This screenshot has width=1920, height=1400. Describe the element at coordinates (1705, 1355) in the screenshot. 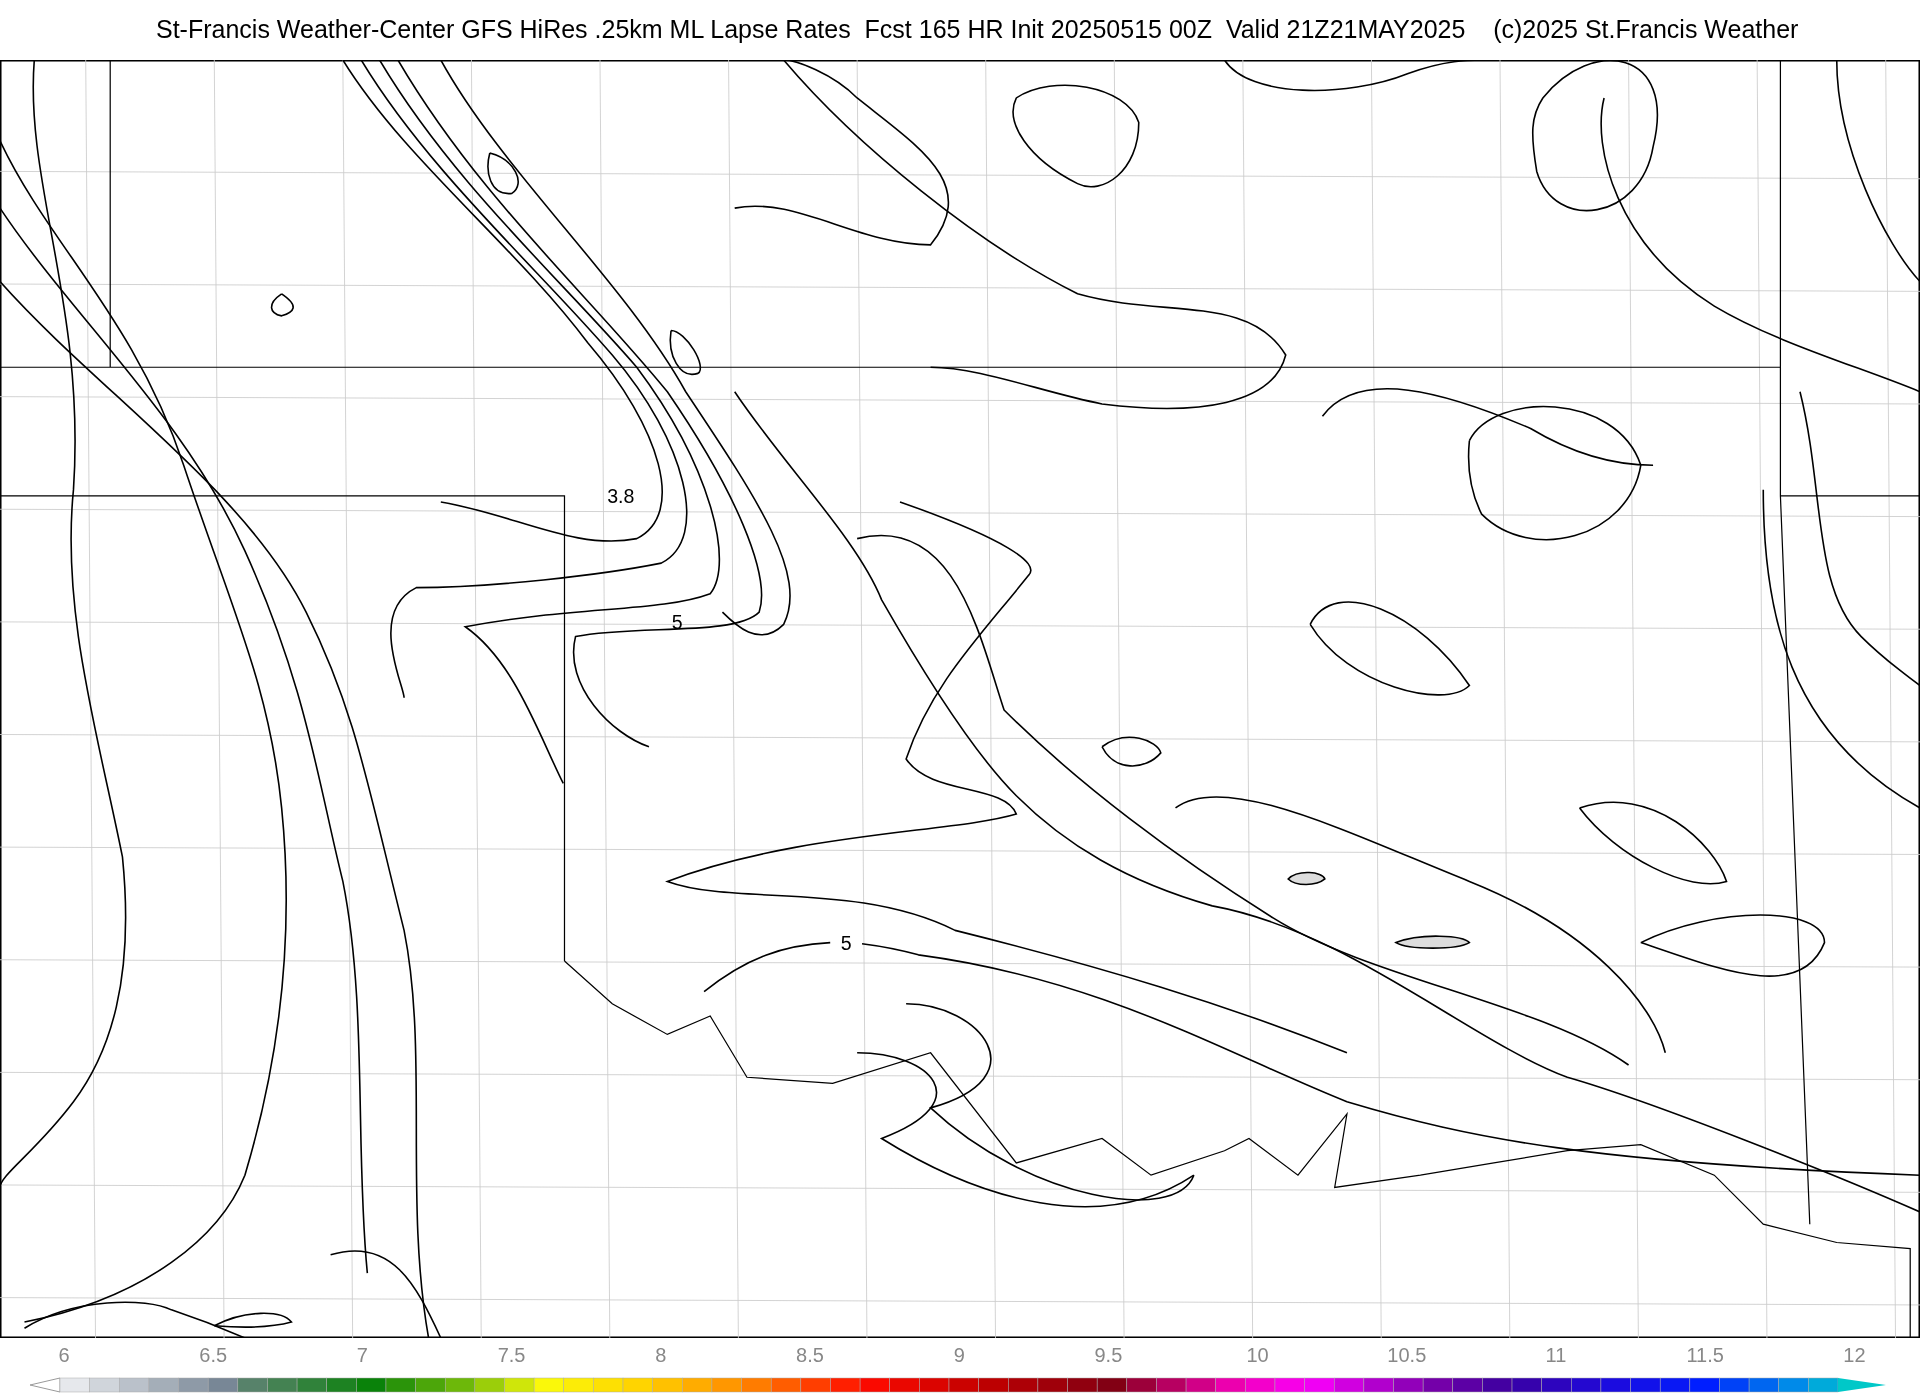

I see `scale-tick-label: 11.5` at that location.